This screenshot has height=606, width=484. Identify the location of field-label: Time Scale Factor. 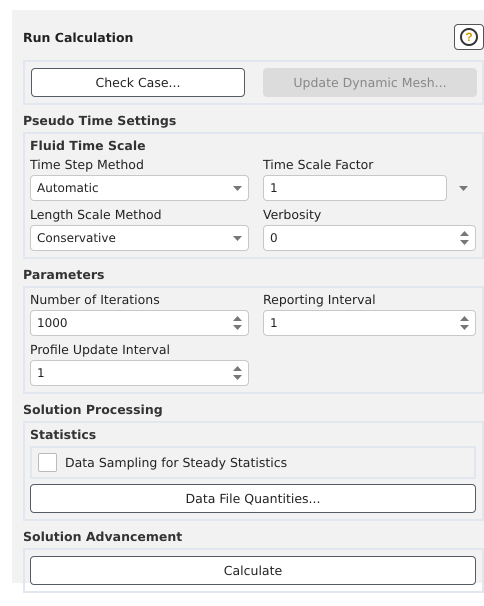
(318, 164).